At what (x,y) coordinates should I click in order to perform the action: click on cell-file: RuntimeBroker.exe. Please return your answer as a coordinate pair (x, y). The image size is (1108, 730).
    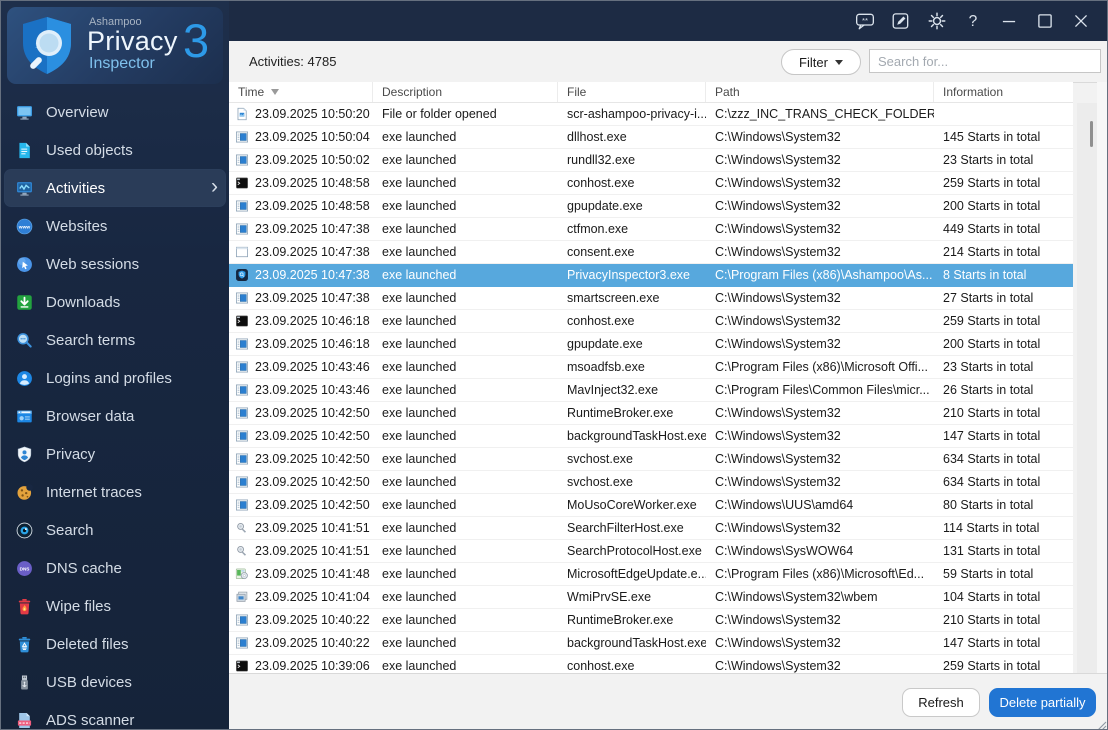
    Looking at the image, I should click on (620, 620).